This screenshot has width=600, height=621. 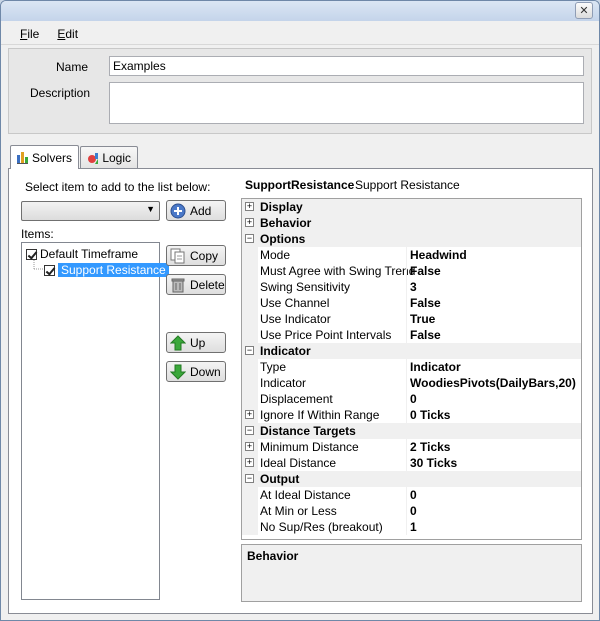 I want to click on property-ideal-distance: + Ideal Distance 30 Ticks, so click(x=411, y=463).